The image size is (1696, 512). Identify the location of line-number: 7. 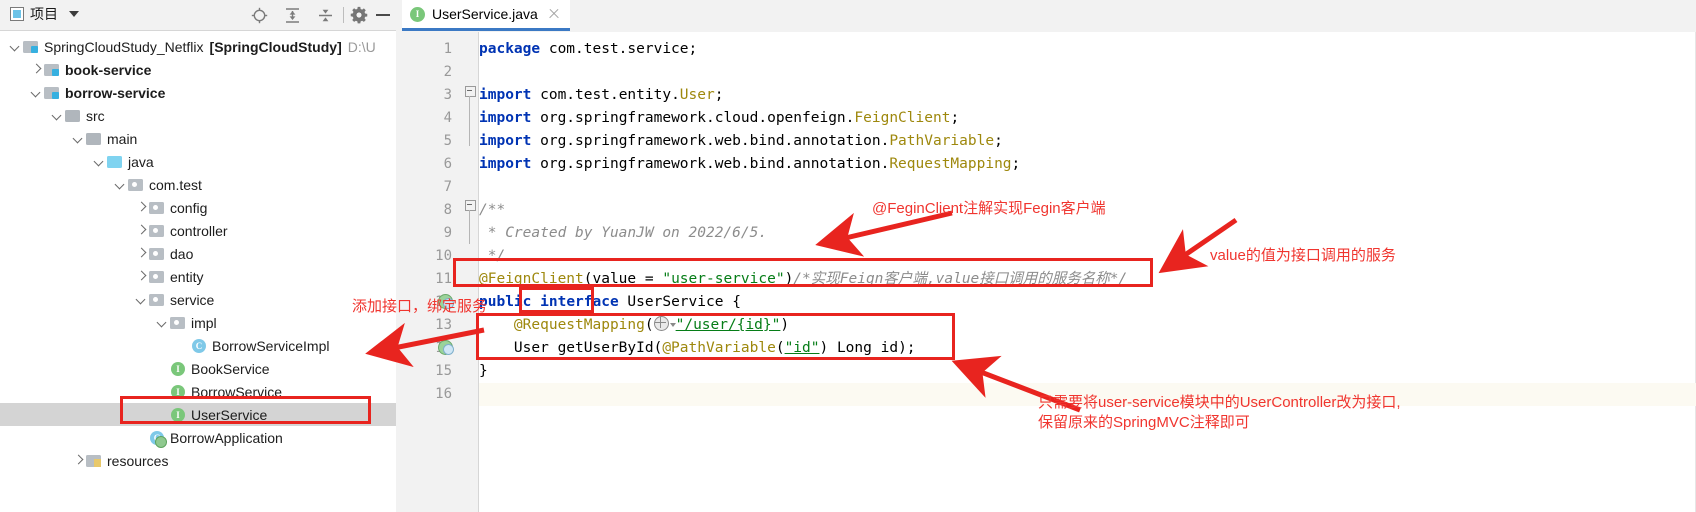
(447, 187).